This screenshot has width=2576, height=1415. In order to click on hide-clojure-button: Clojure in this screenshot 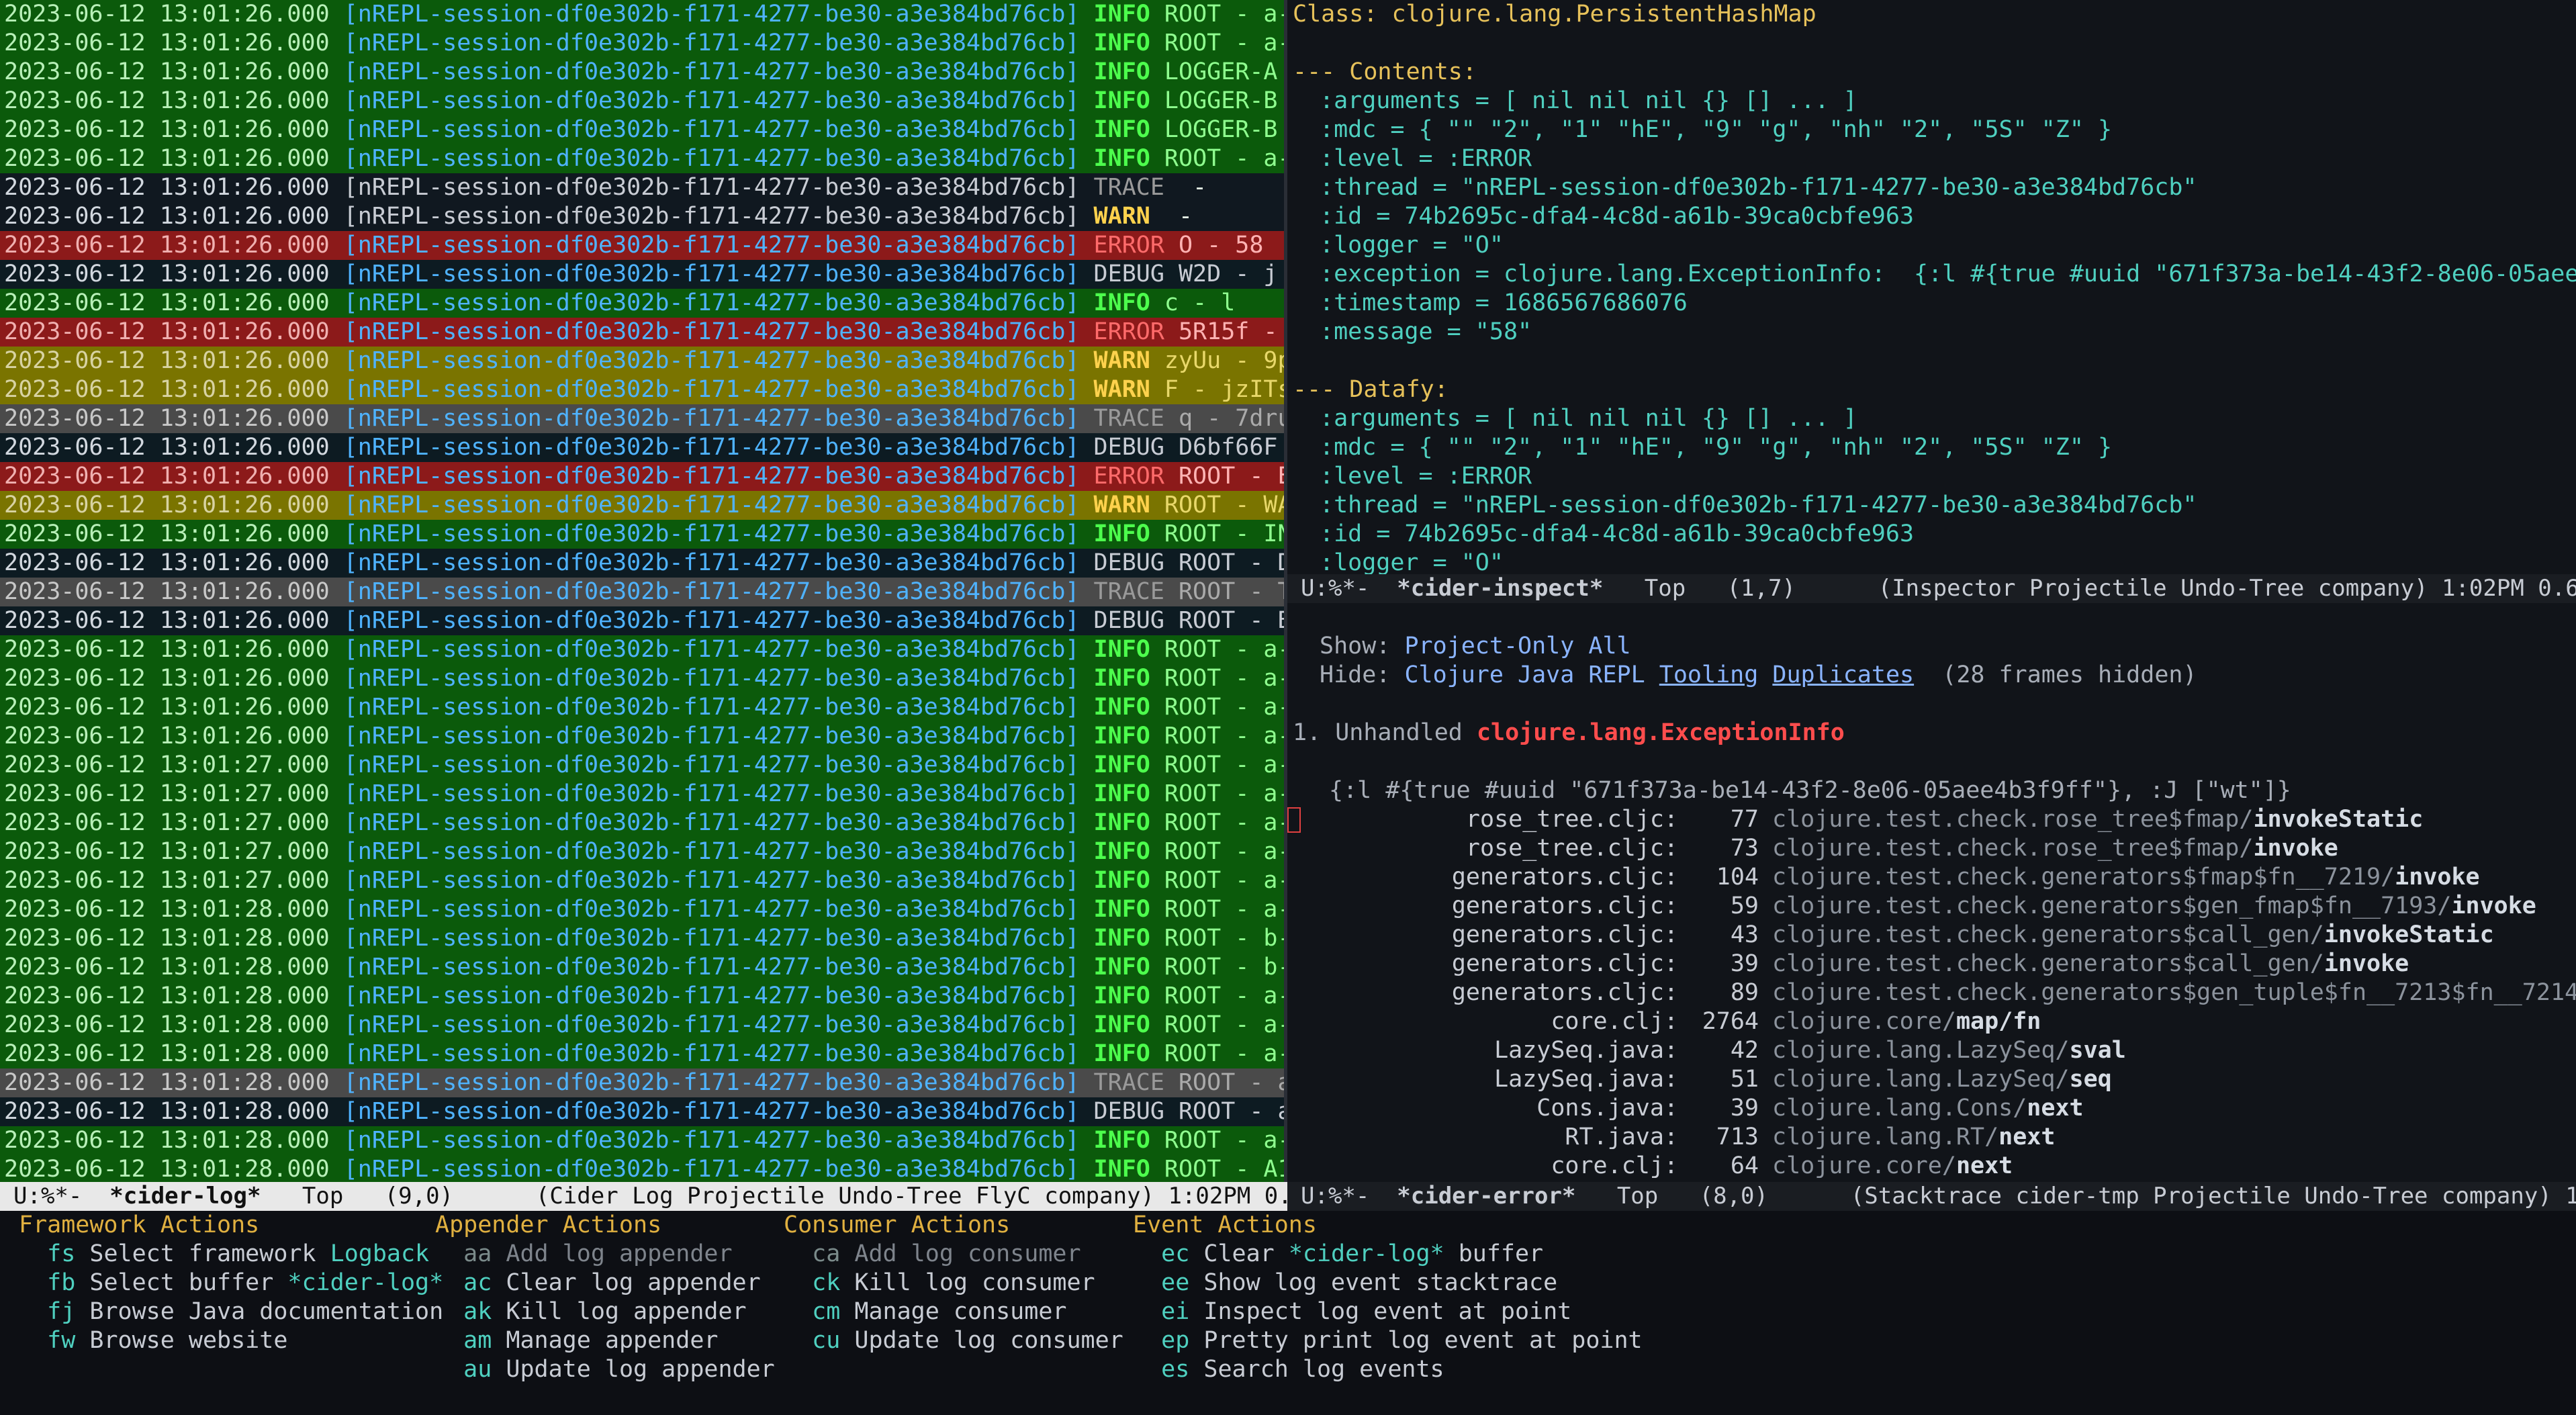, I will do `click(1454, 674)`.